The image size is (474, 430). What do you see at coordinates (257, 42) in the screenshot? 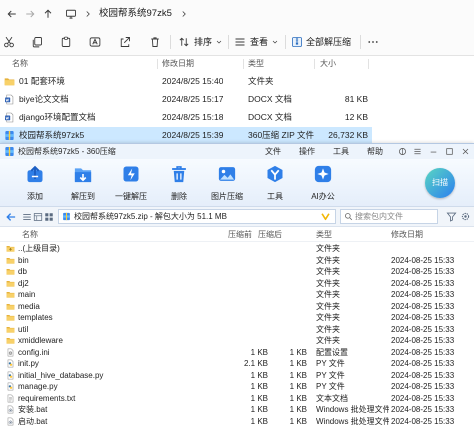
I see `view-button: 查看` at bounding box center [257, 42].